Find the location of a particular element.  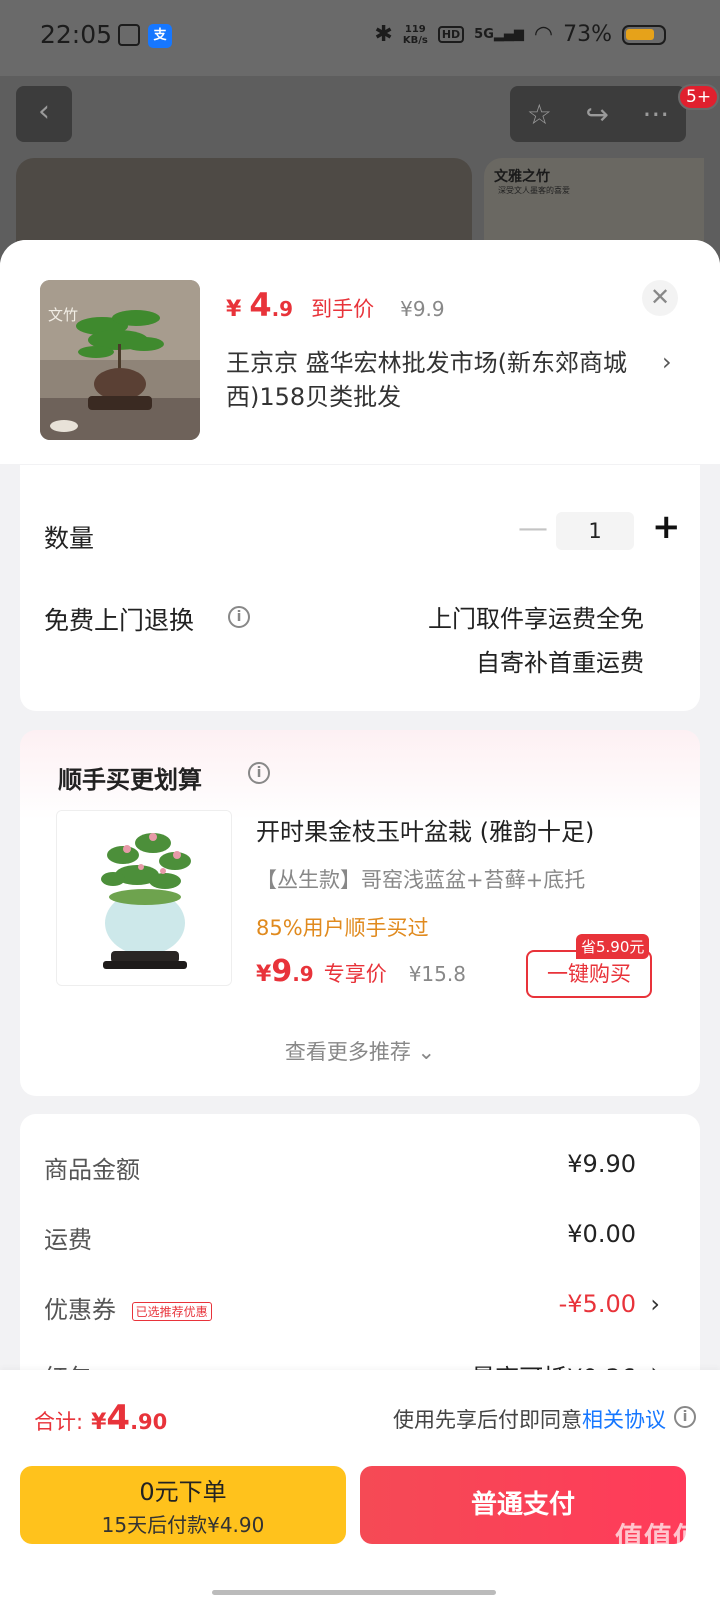

nav-action-group: ☆ ↪ ··· is located at coordinates (598, 114).